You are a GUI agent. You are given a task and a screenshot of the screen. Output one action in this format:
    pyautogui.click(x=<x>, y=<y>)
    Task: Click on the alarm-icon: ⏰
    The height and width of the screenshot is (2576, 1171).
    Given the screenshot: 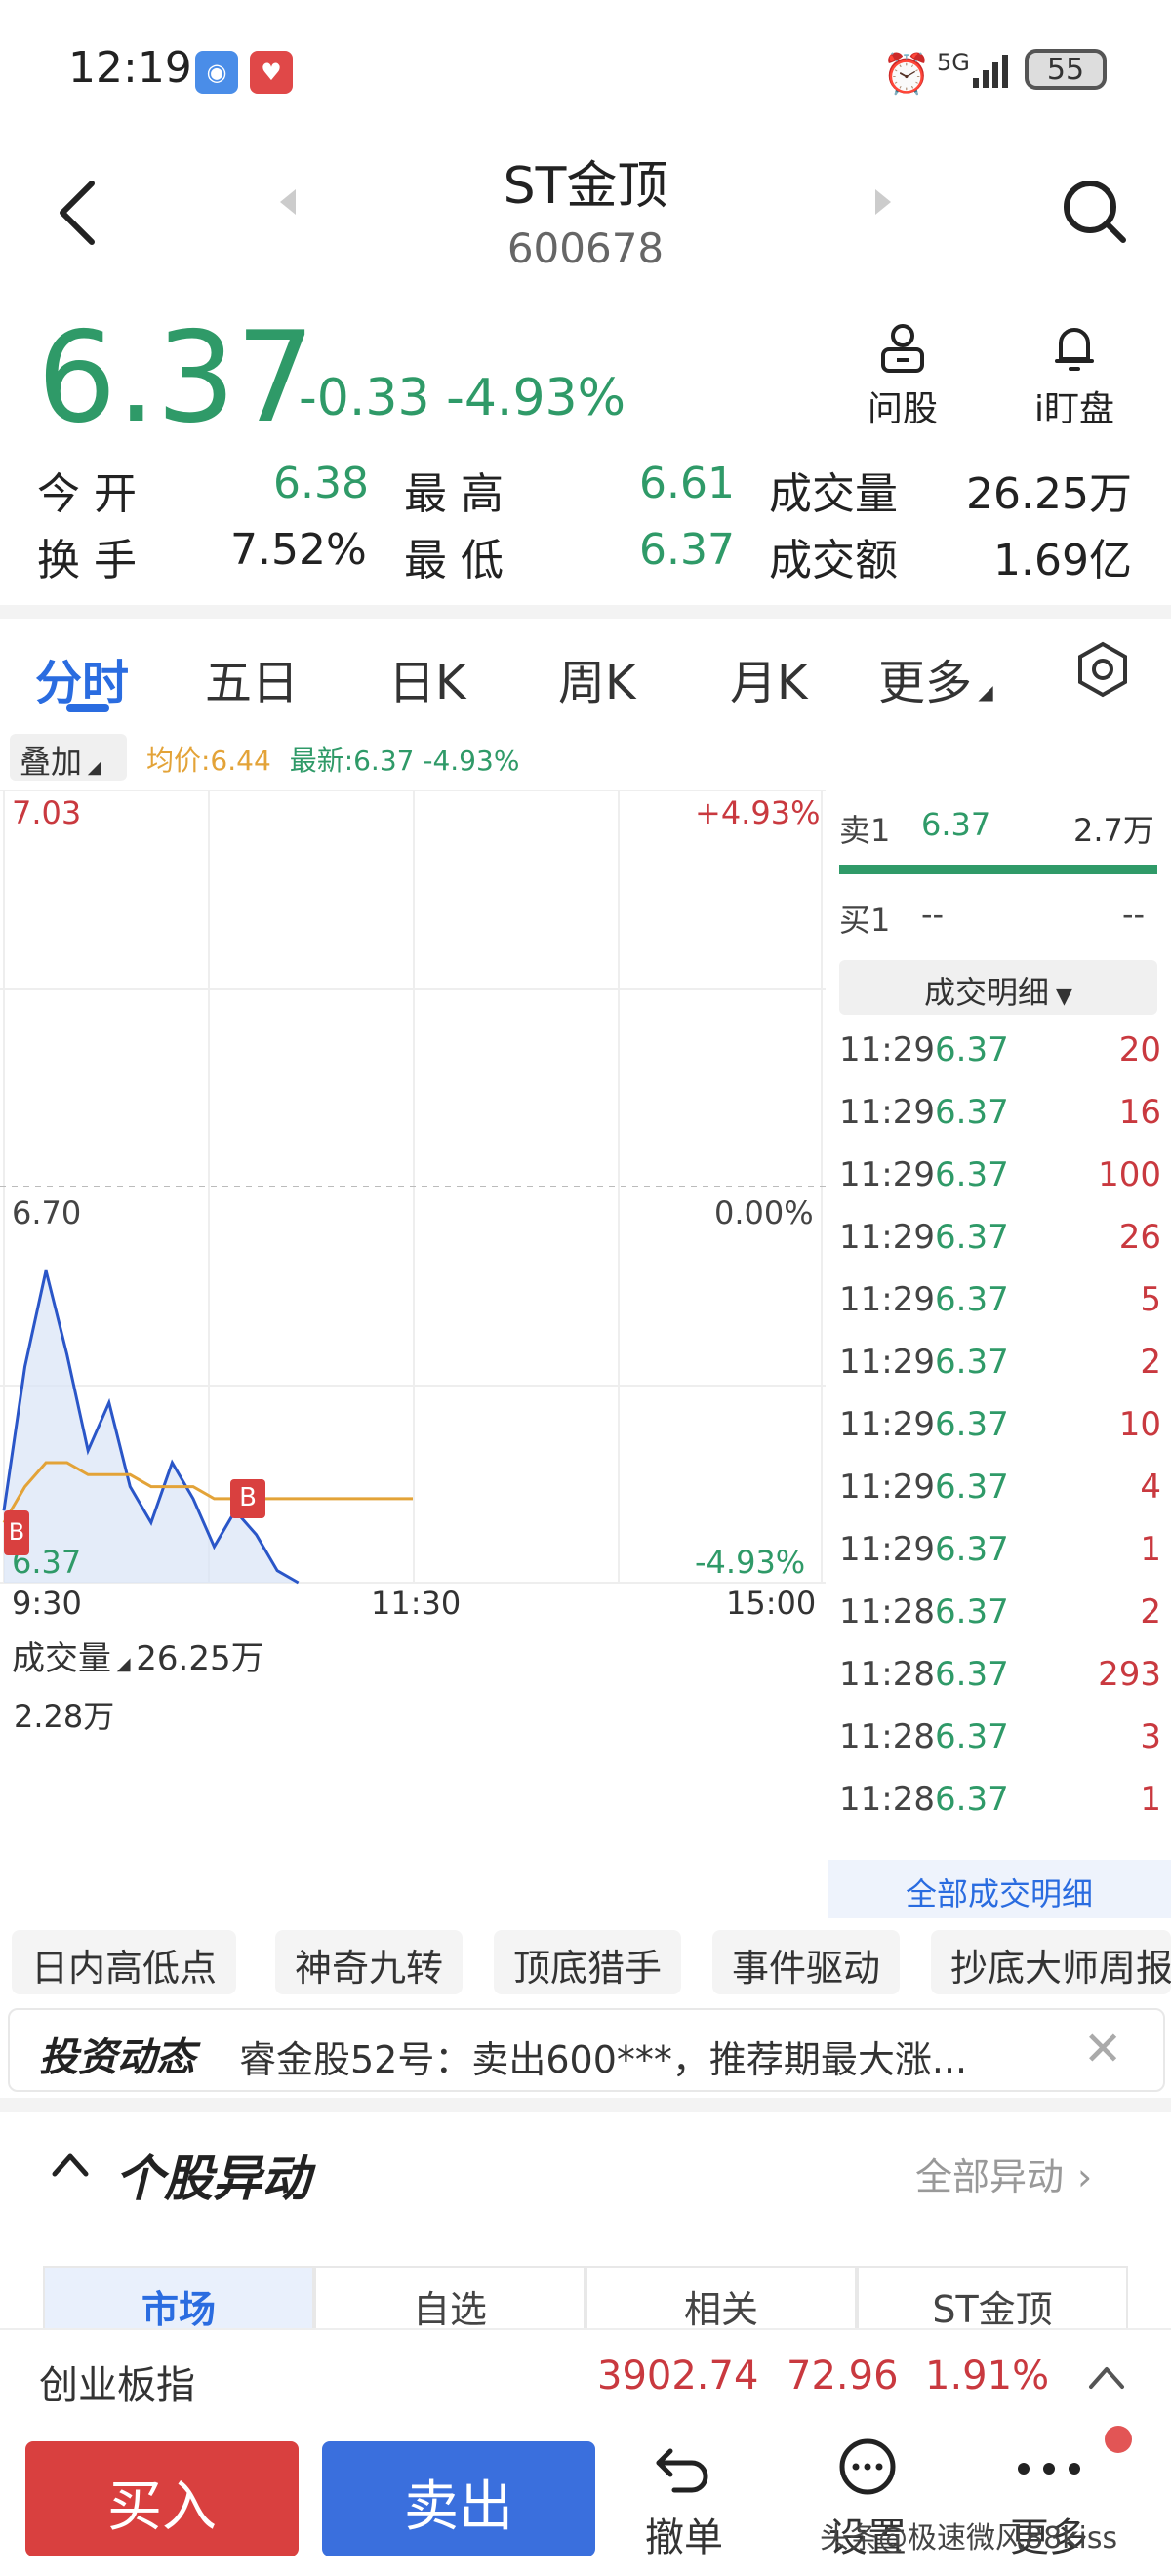 What is the action you would take?
    pyautogui.click(x=906, y=74)
    